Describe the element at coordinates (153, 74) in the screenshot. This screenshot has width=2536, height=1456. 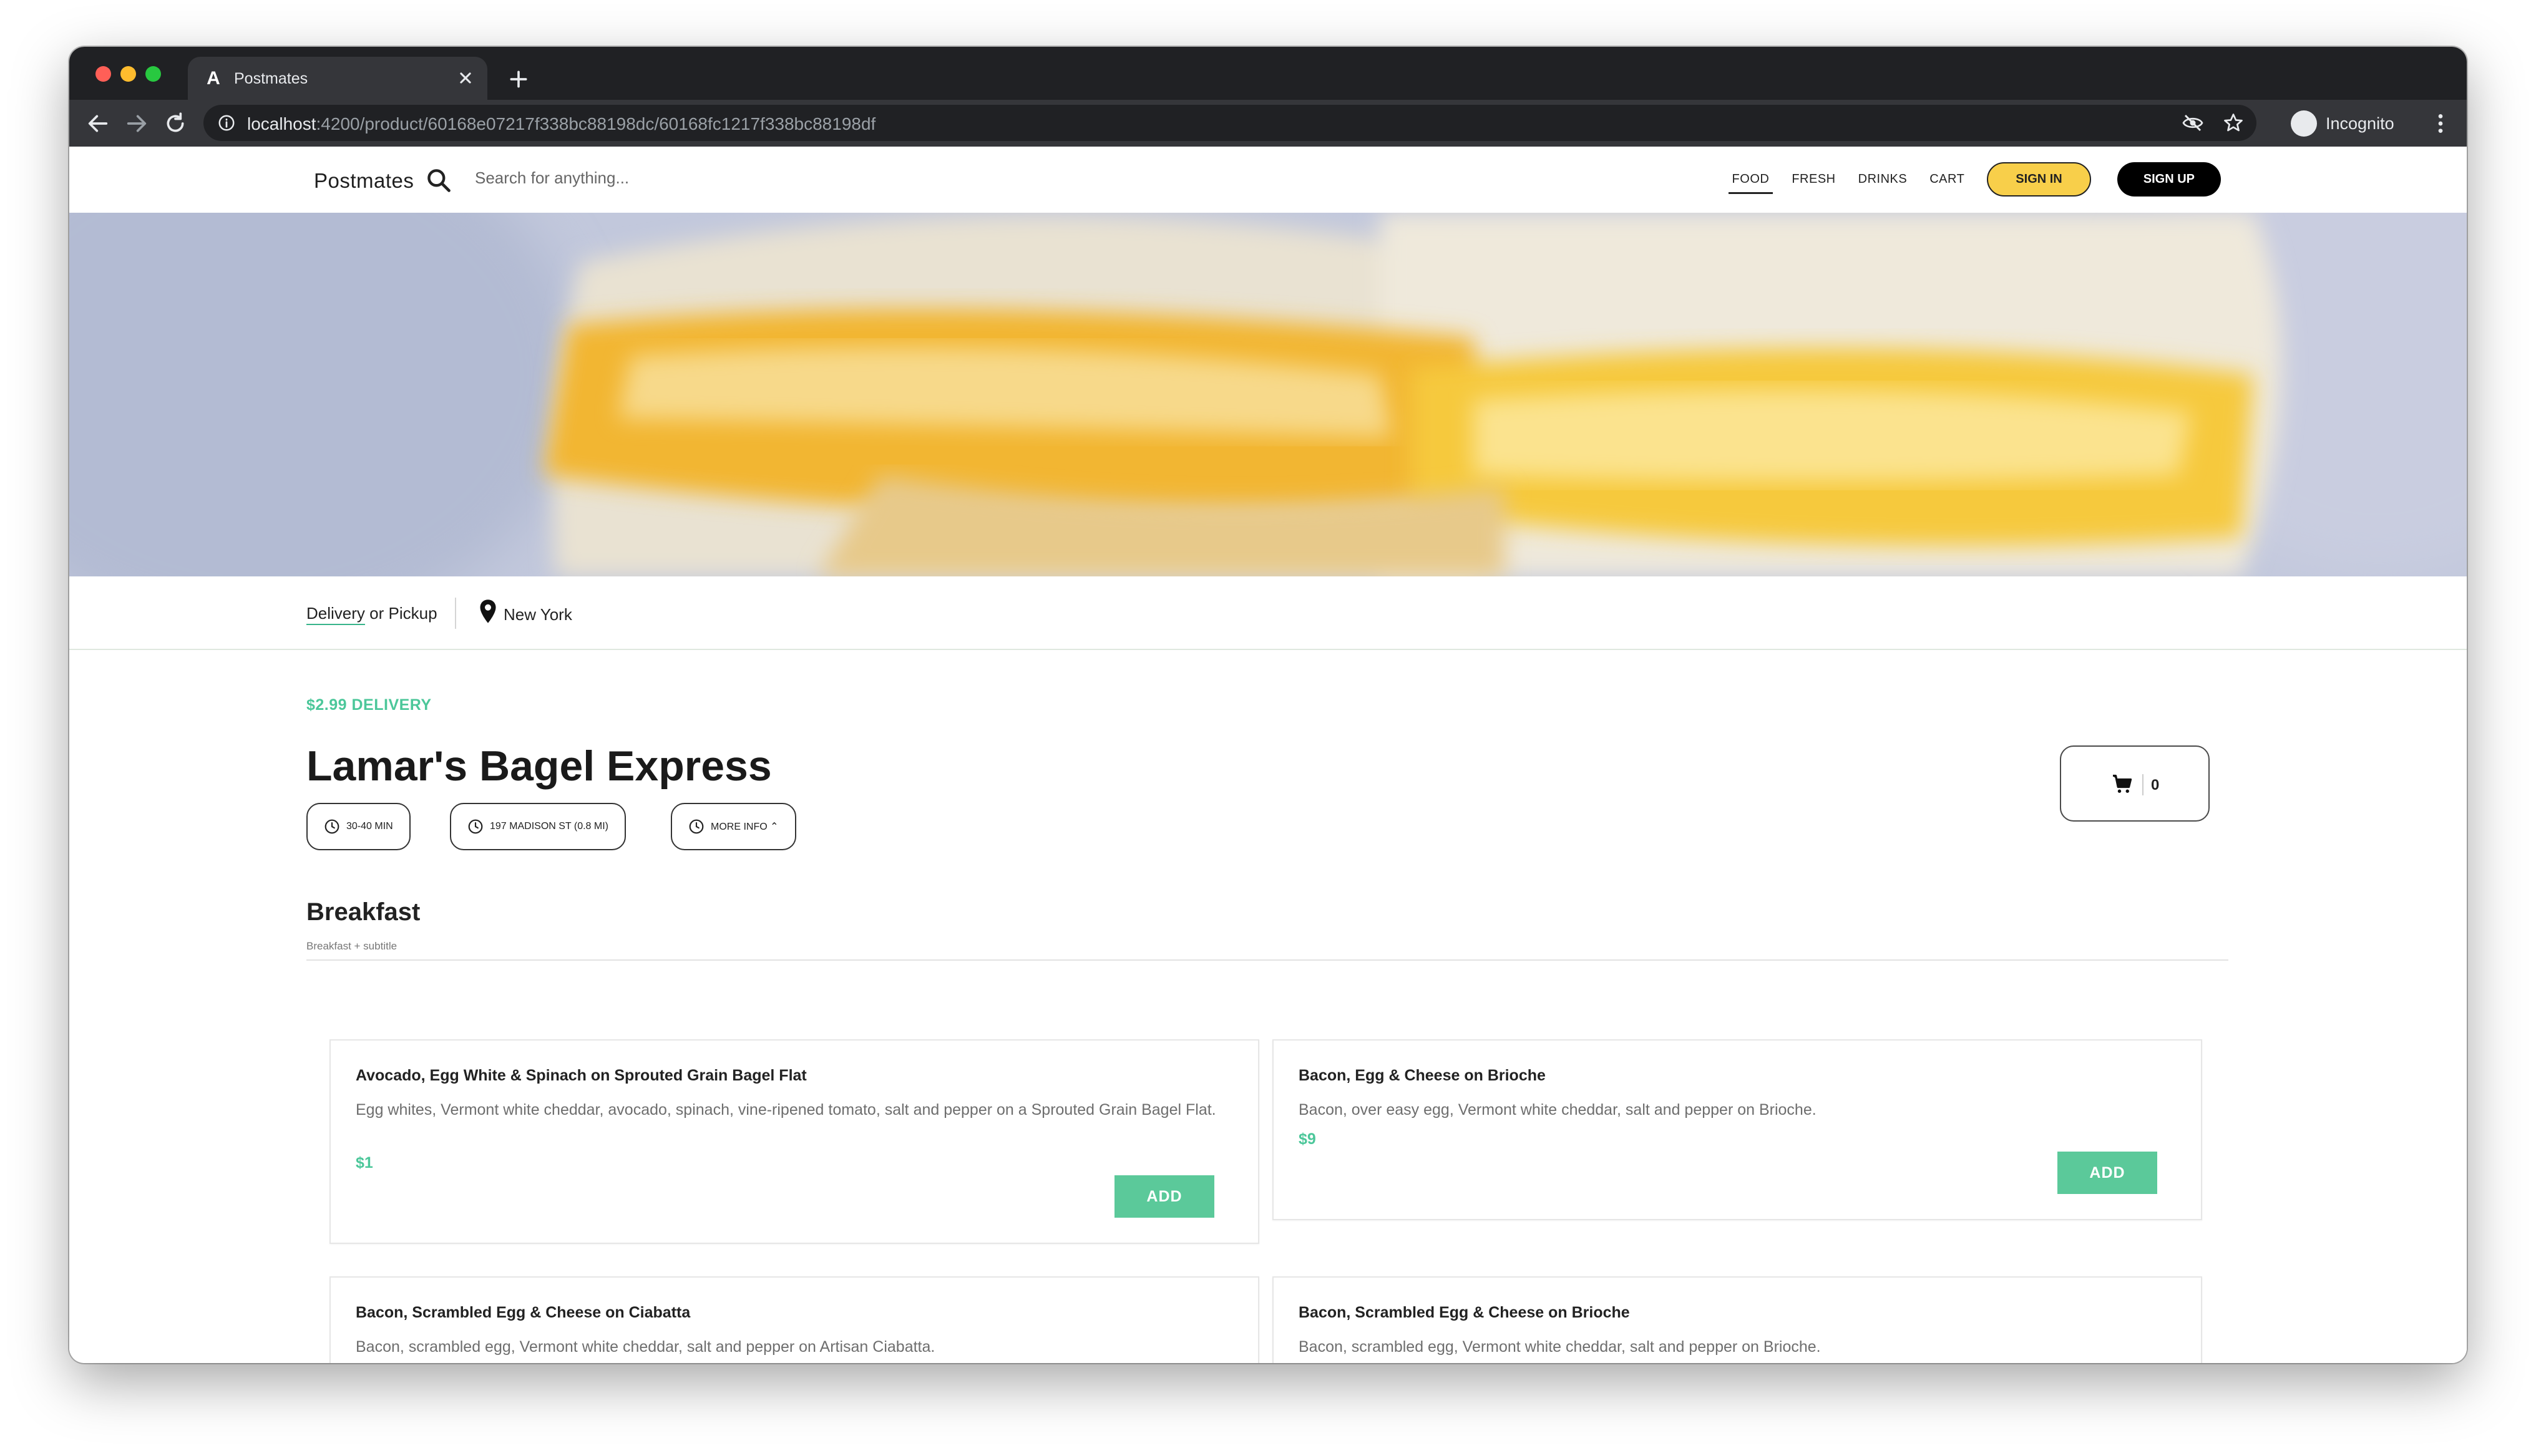
I see `maximize-window-button` at that location.